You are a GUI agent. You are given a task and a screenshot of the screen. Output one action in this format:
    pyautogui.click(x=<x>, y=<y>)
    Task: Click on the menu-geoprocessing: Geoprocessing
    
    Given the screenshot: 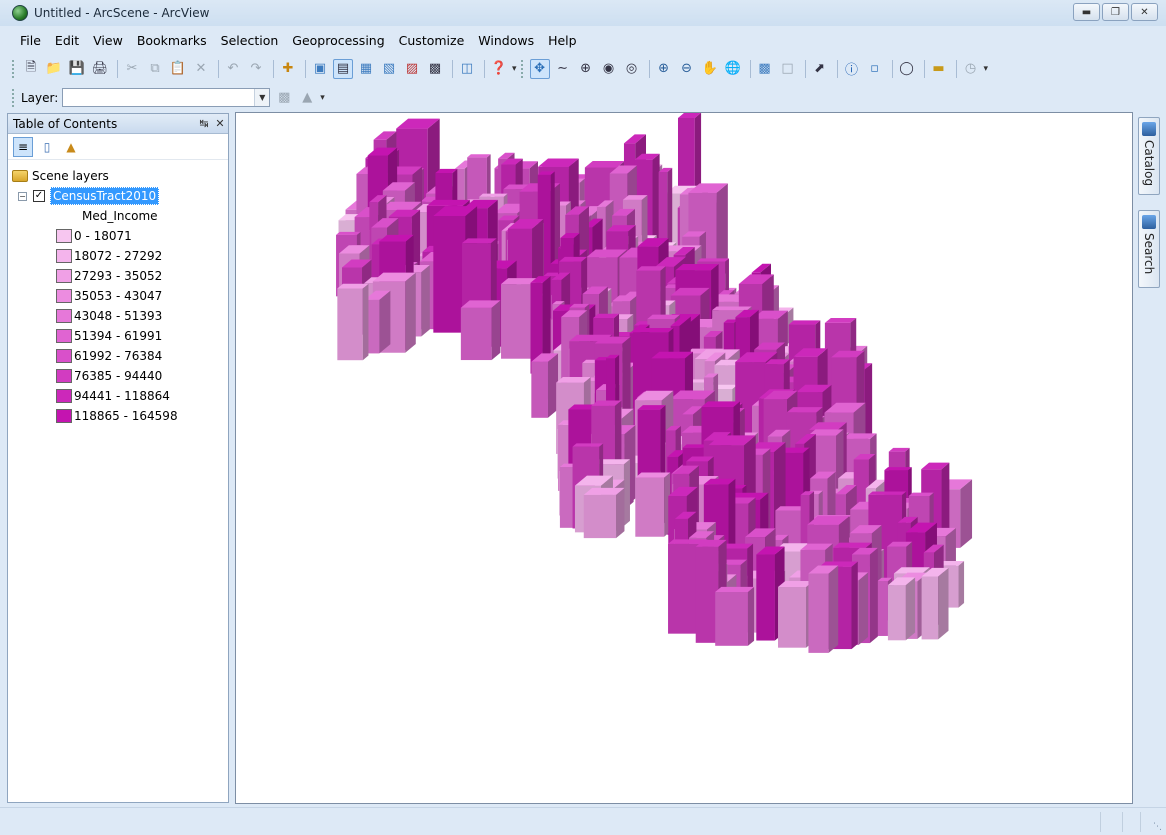 What is the action you would take?
    pyautogui.click(x=338, y=40)
    